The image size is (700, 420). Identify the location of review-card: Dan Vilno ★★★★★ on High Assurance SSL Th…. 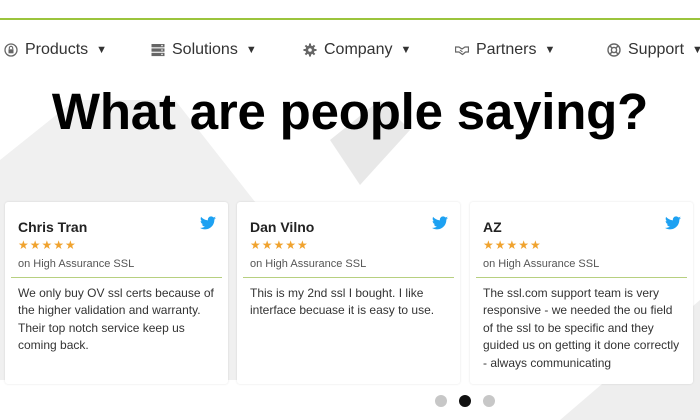
(348, 293).